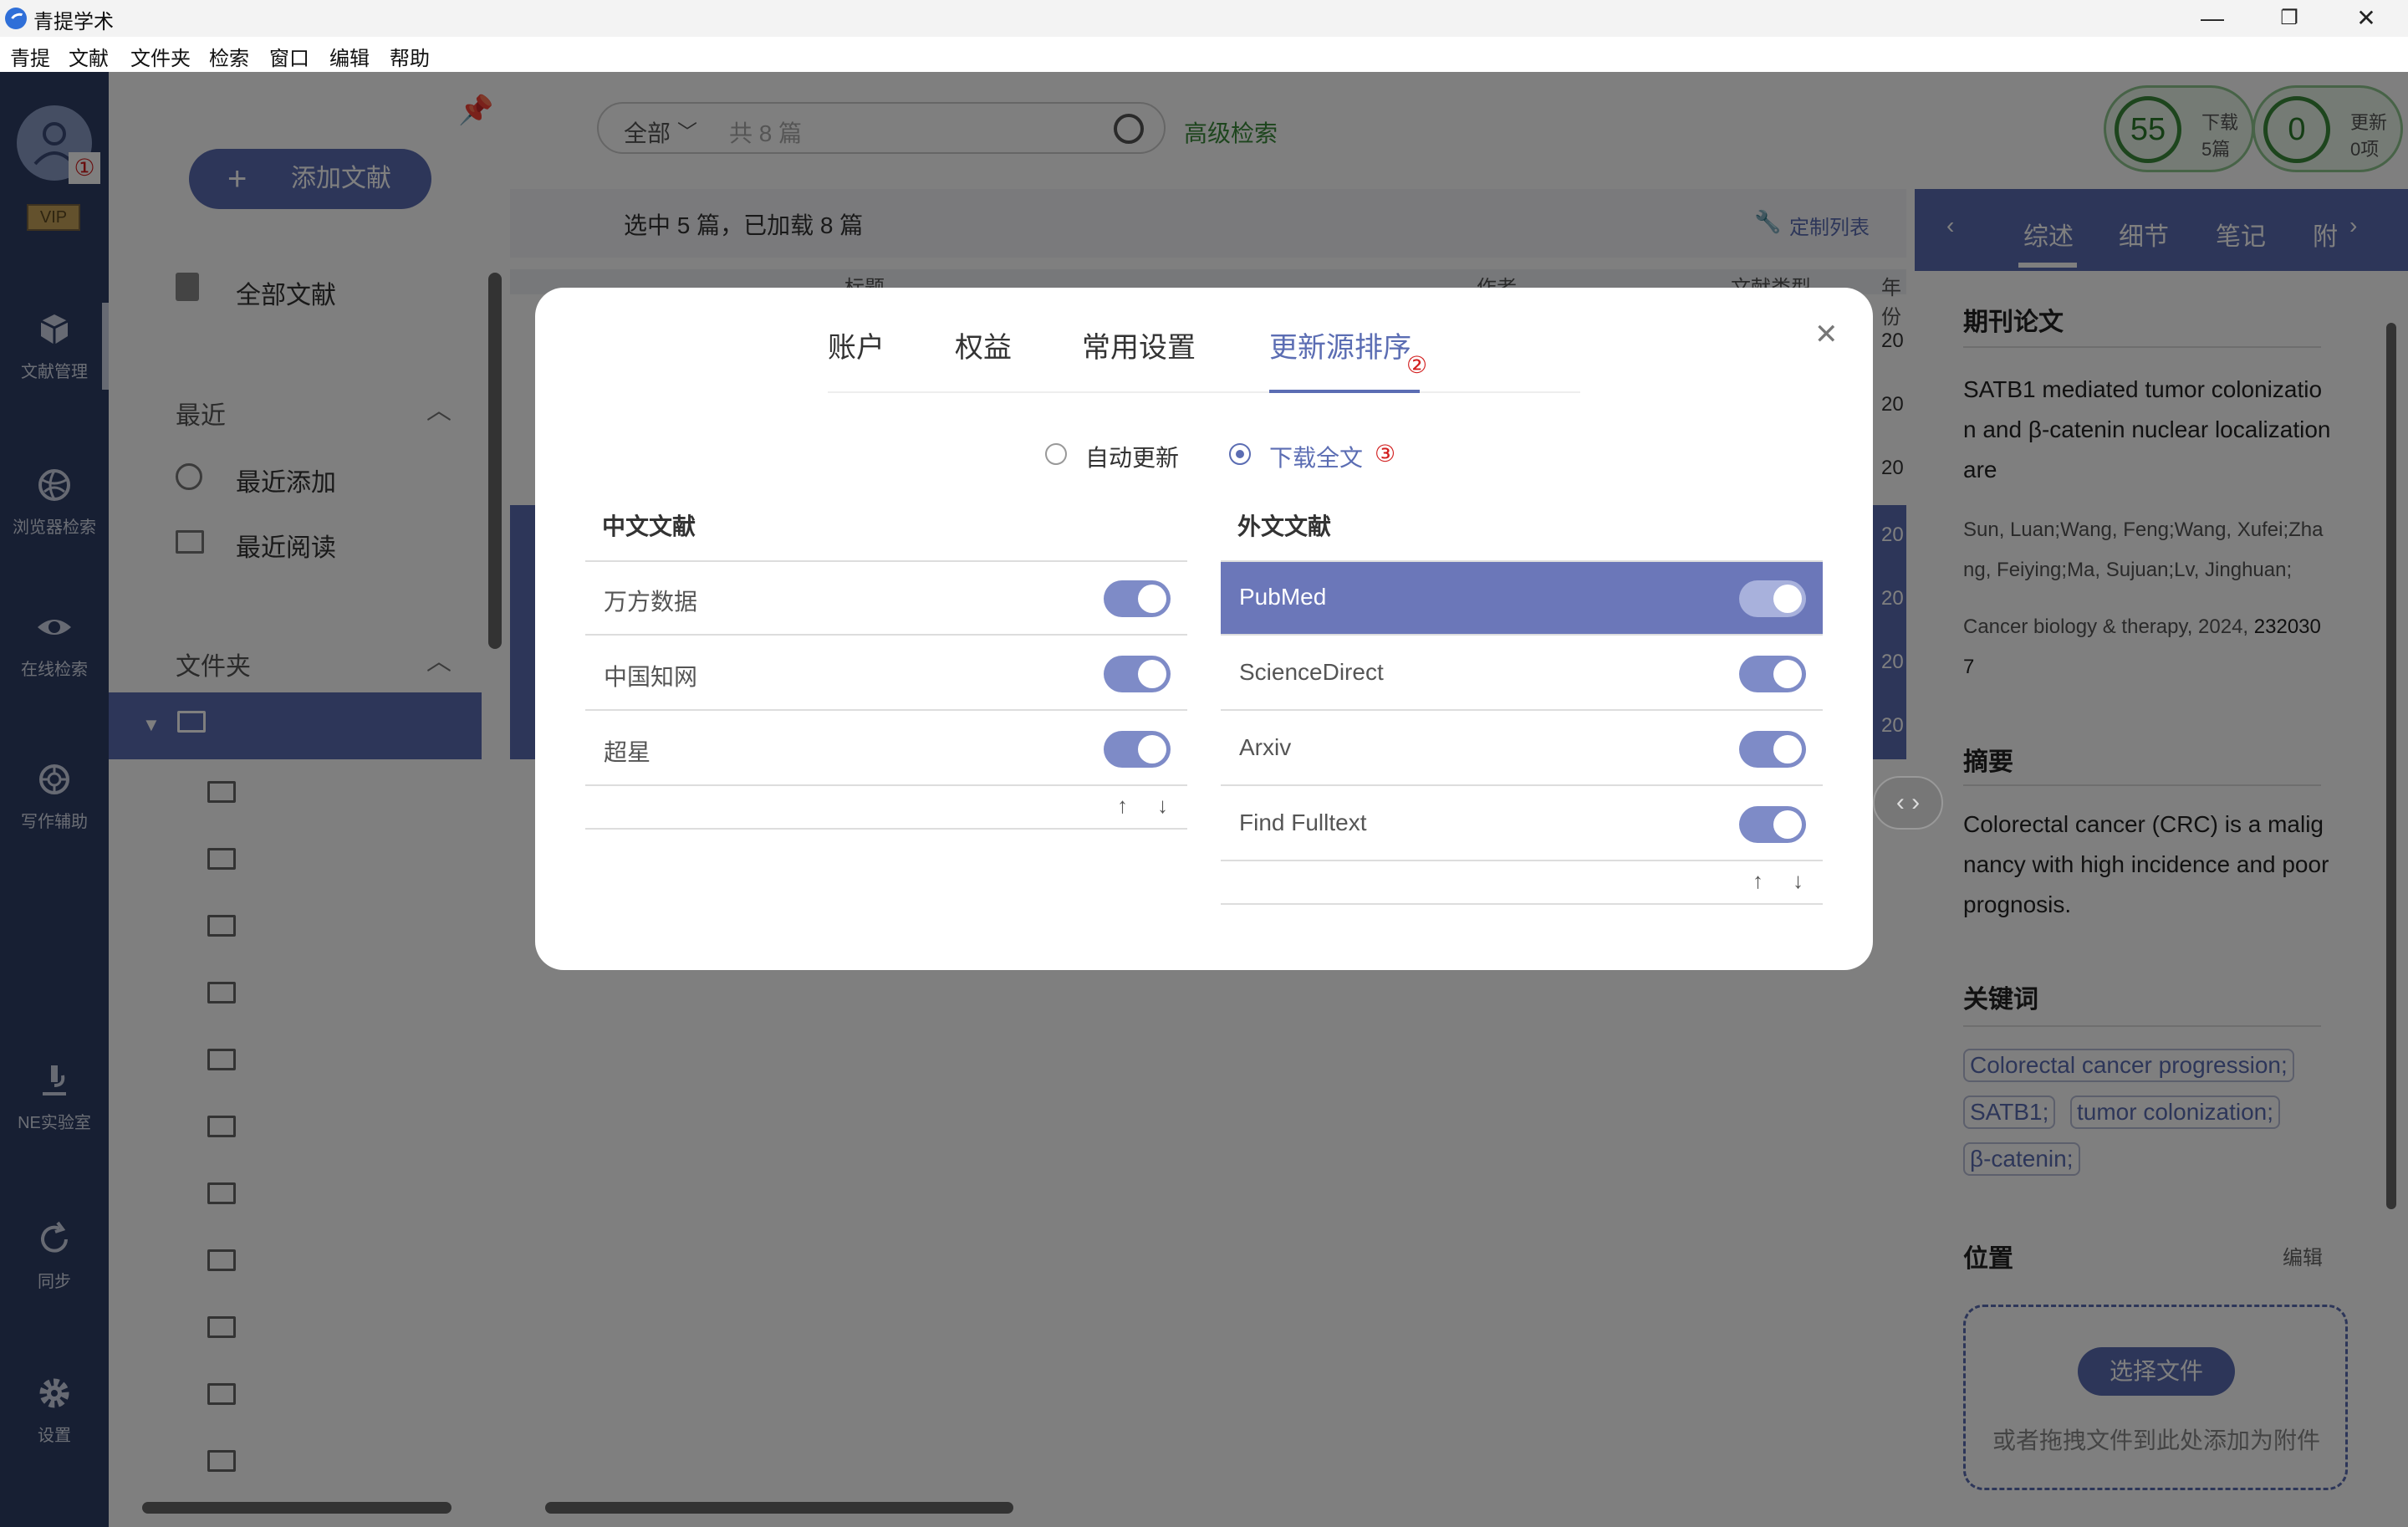  Describe the element at coordinates (1139, 345) in the screenshot. I see `tab-common-settings: 常用设置` at that location.